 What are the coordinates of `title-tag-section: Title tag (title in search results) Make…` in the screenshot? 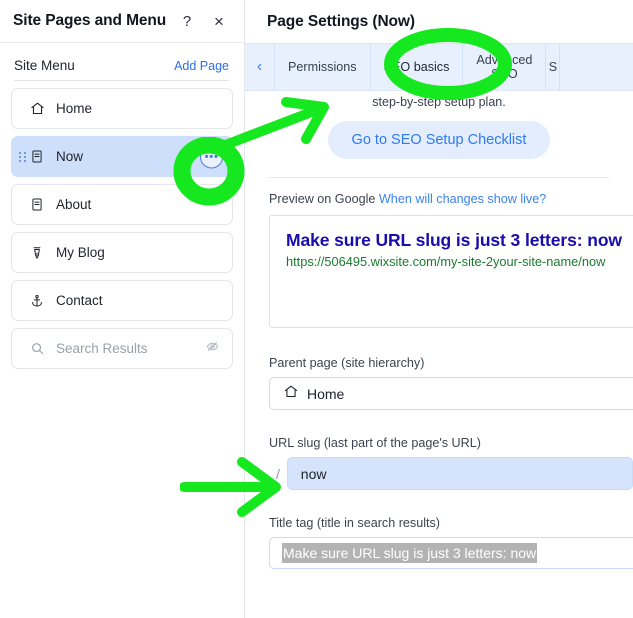 It's located at (439, 529).